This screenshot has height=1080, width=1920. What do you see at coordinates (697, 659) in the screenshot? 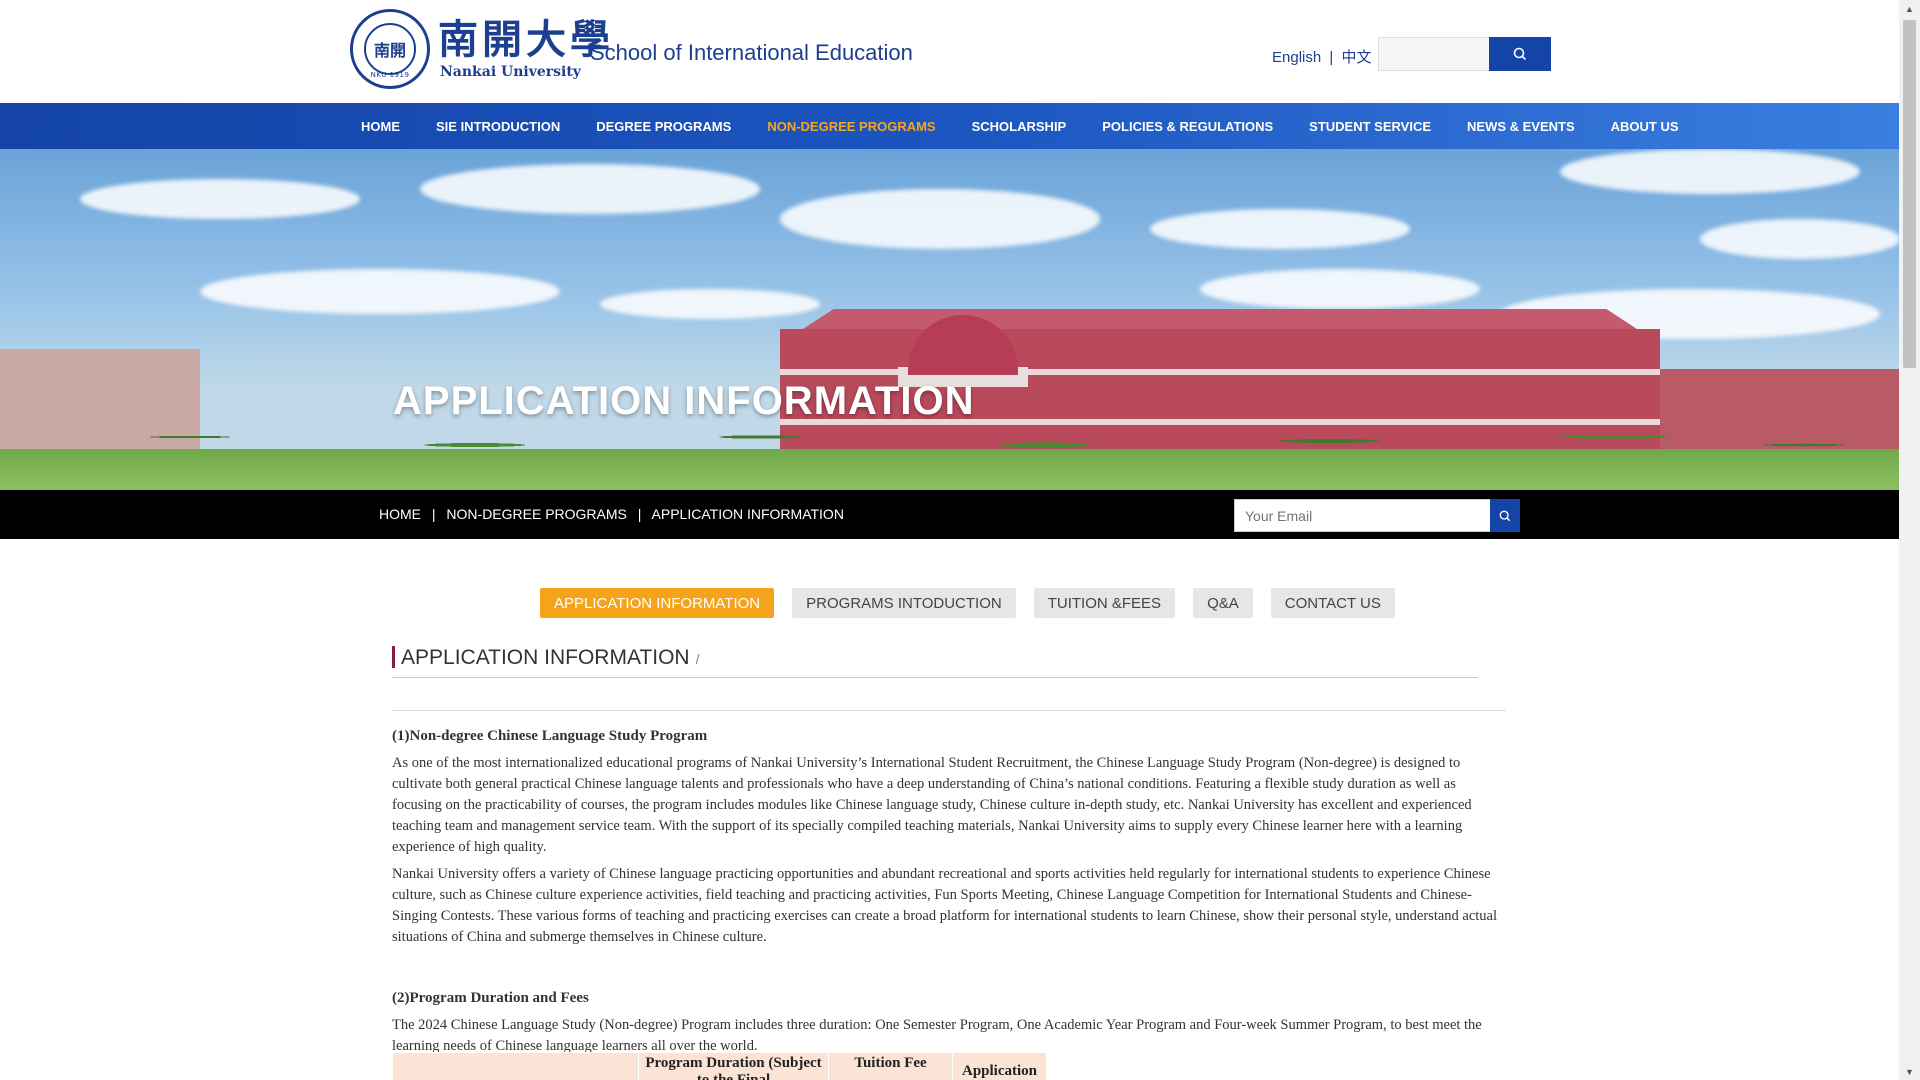
I see `section-slash: /` at bounding box center [697, 659].